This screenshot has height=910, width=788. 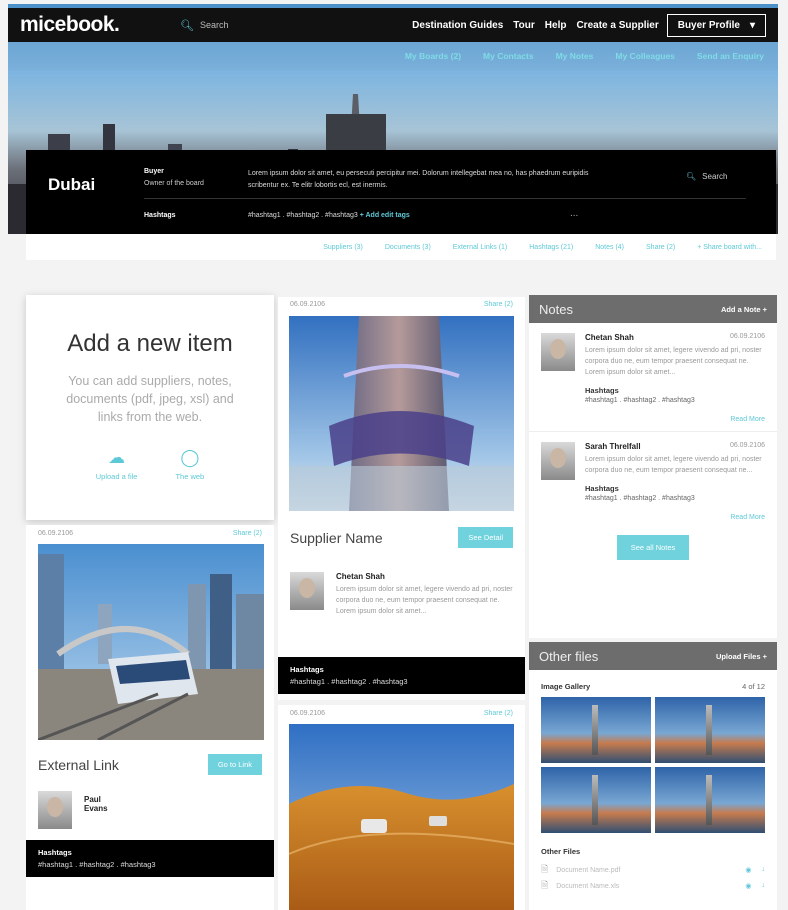 I want to click on person-name: Chetan Shah, so click(x=424, y=576).